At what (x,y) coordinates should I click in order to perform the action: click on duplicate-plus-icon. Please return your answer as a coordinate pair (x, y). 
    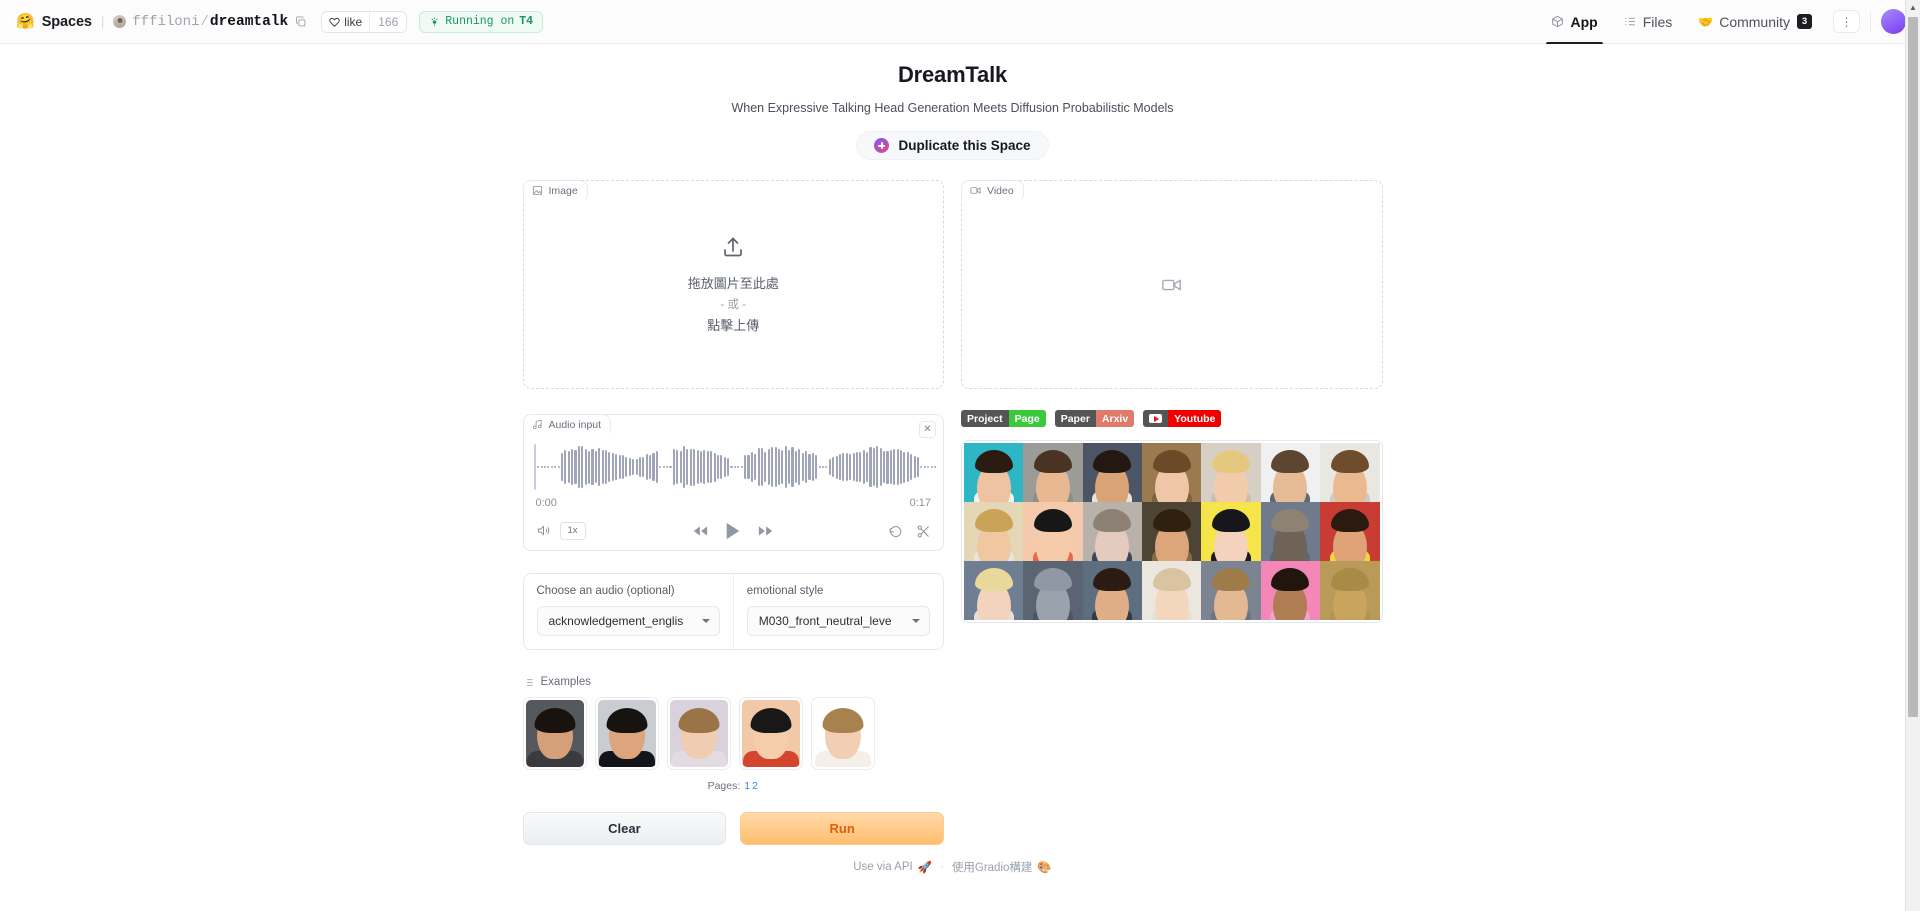
    Looking at the image, I should click on (882, 145).